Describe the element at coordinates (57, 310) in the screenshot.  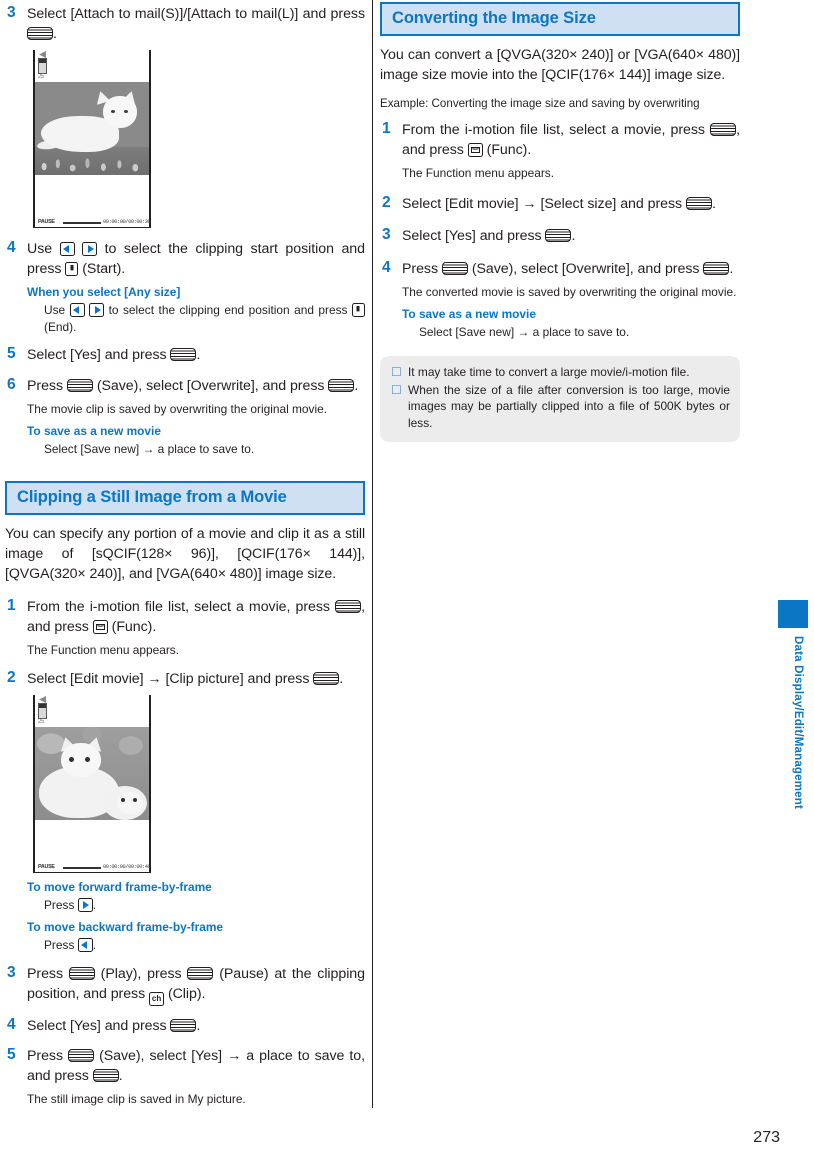
I see `subbody-pre: Use` at that location.